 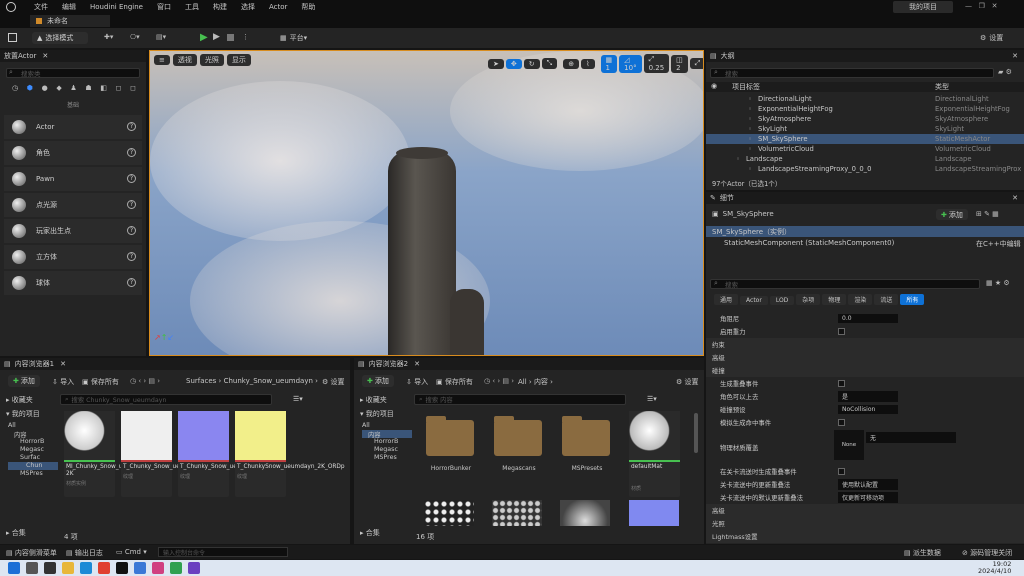 What do you see at coordinates (609, 63) in the screenshot?
I see `grid-snap-button: ▦ 1` at bounding box center [609, 63].